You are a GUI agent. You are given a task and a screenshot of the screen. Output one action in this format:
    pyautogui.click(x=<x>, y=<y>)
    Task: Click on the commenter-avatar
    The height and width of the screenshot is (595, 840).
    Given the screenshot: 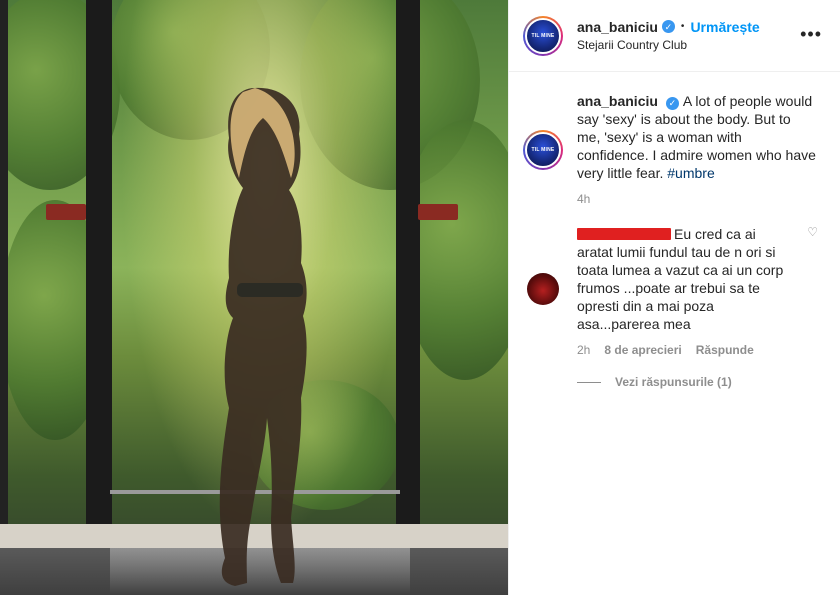 What is the action you would take?
    pyautogui.click(x=543, y=289)
    